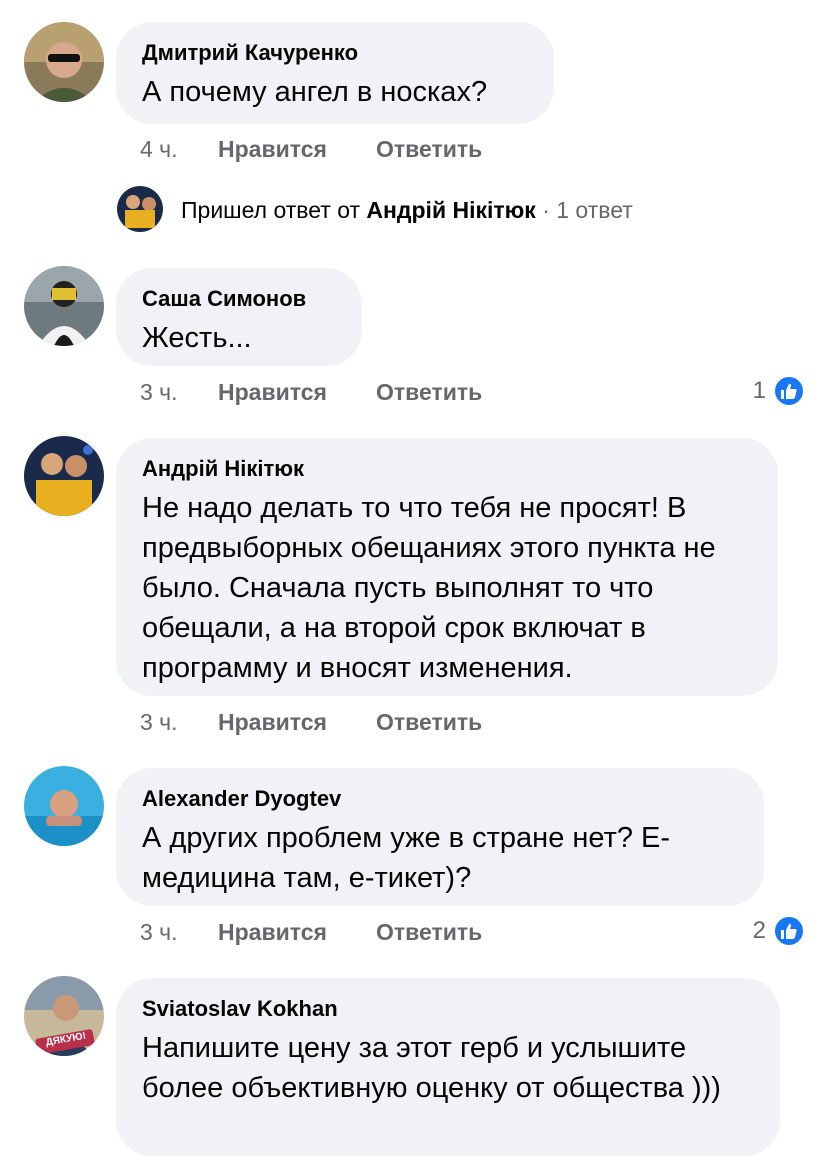 This screenshot has width=828, height=1160. Describe the element at coordinates (271, 210) in the screenshot. I see `reply-prefix: Пришел ответ от` at that location.